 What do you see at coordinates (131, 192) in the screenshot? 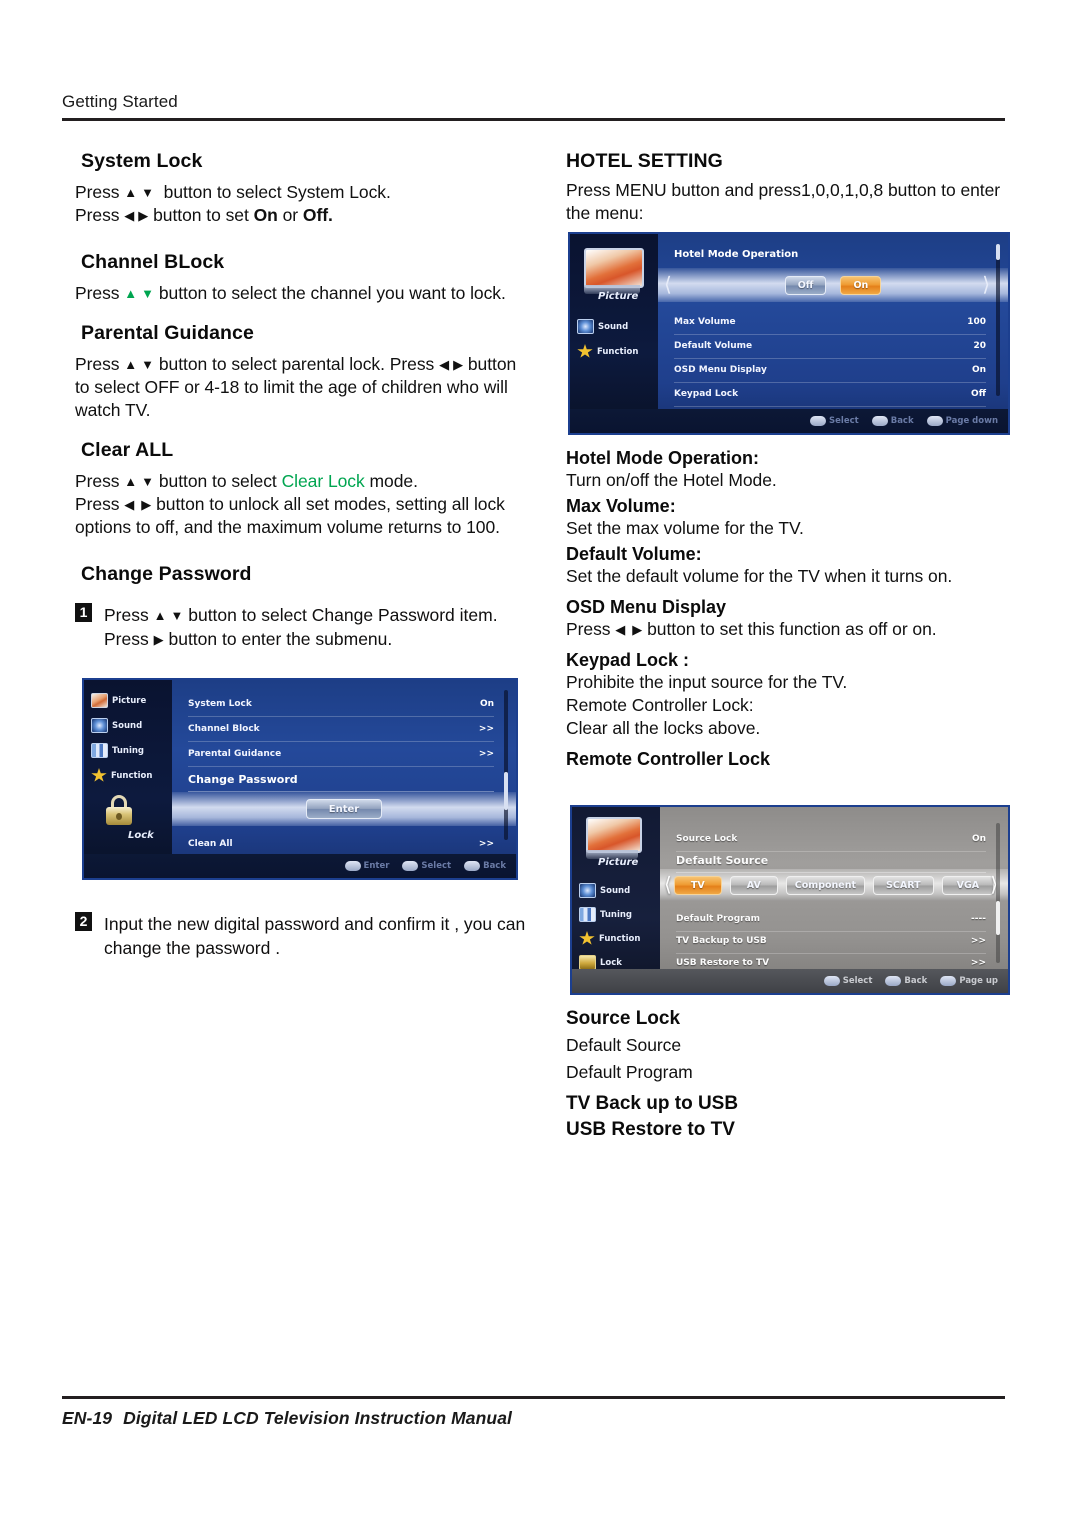
I see `arrow-up-icon: ▲` at bounding box center [131, 192].